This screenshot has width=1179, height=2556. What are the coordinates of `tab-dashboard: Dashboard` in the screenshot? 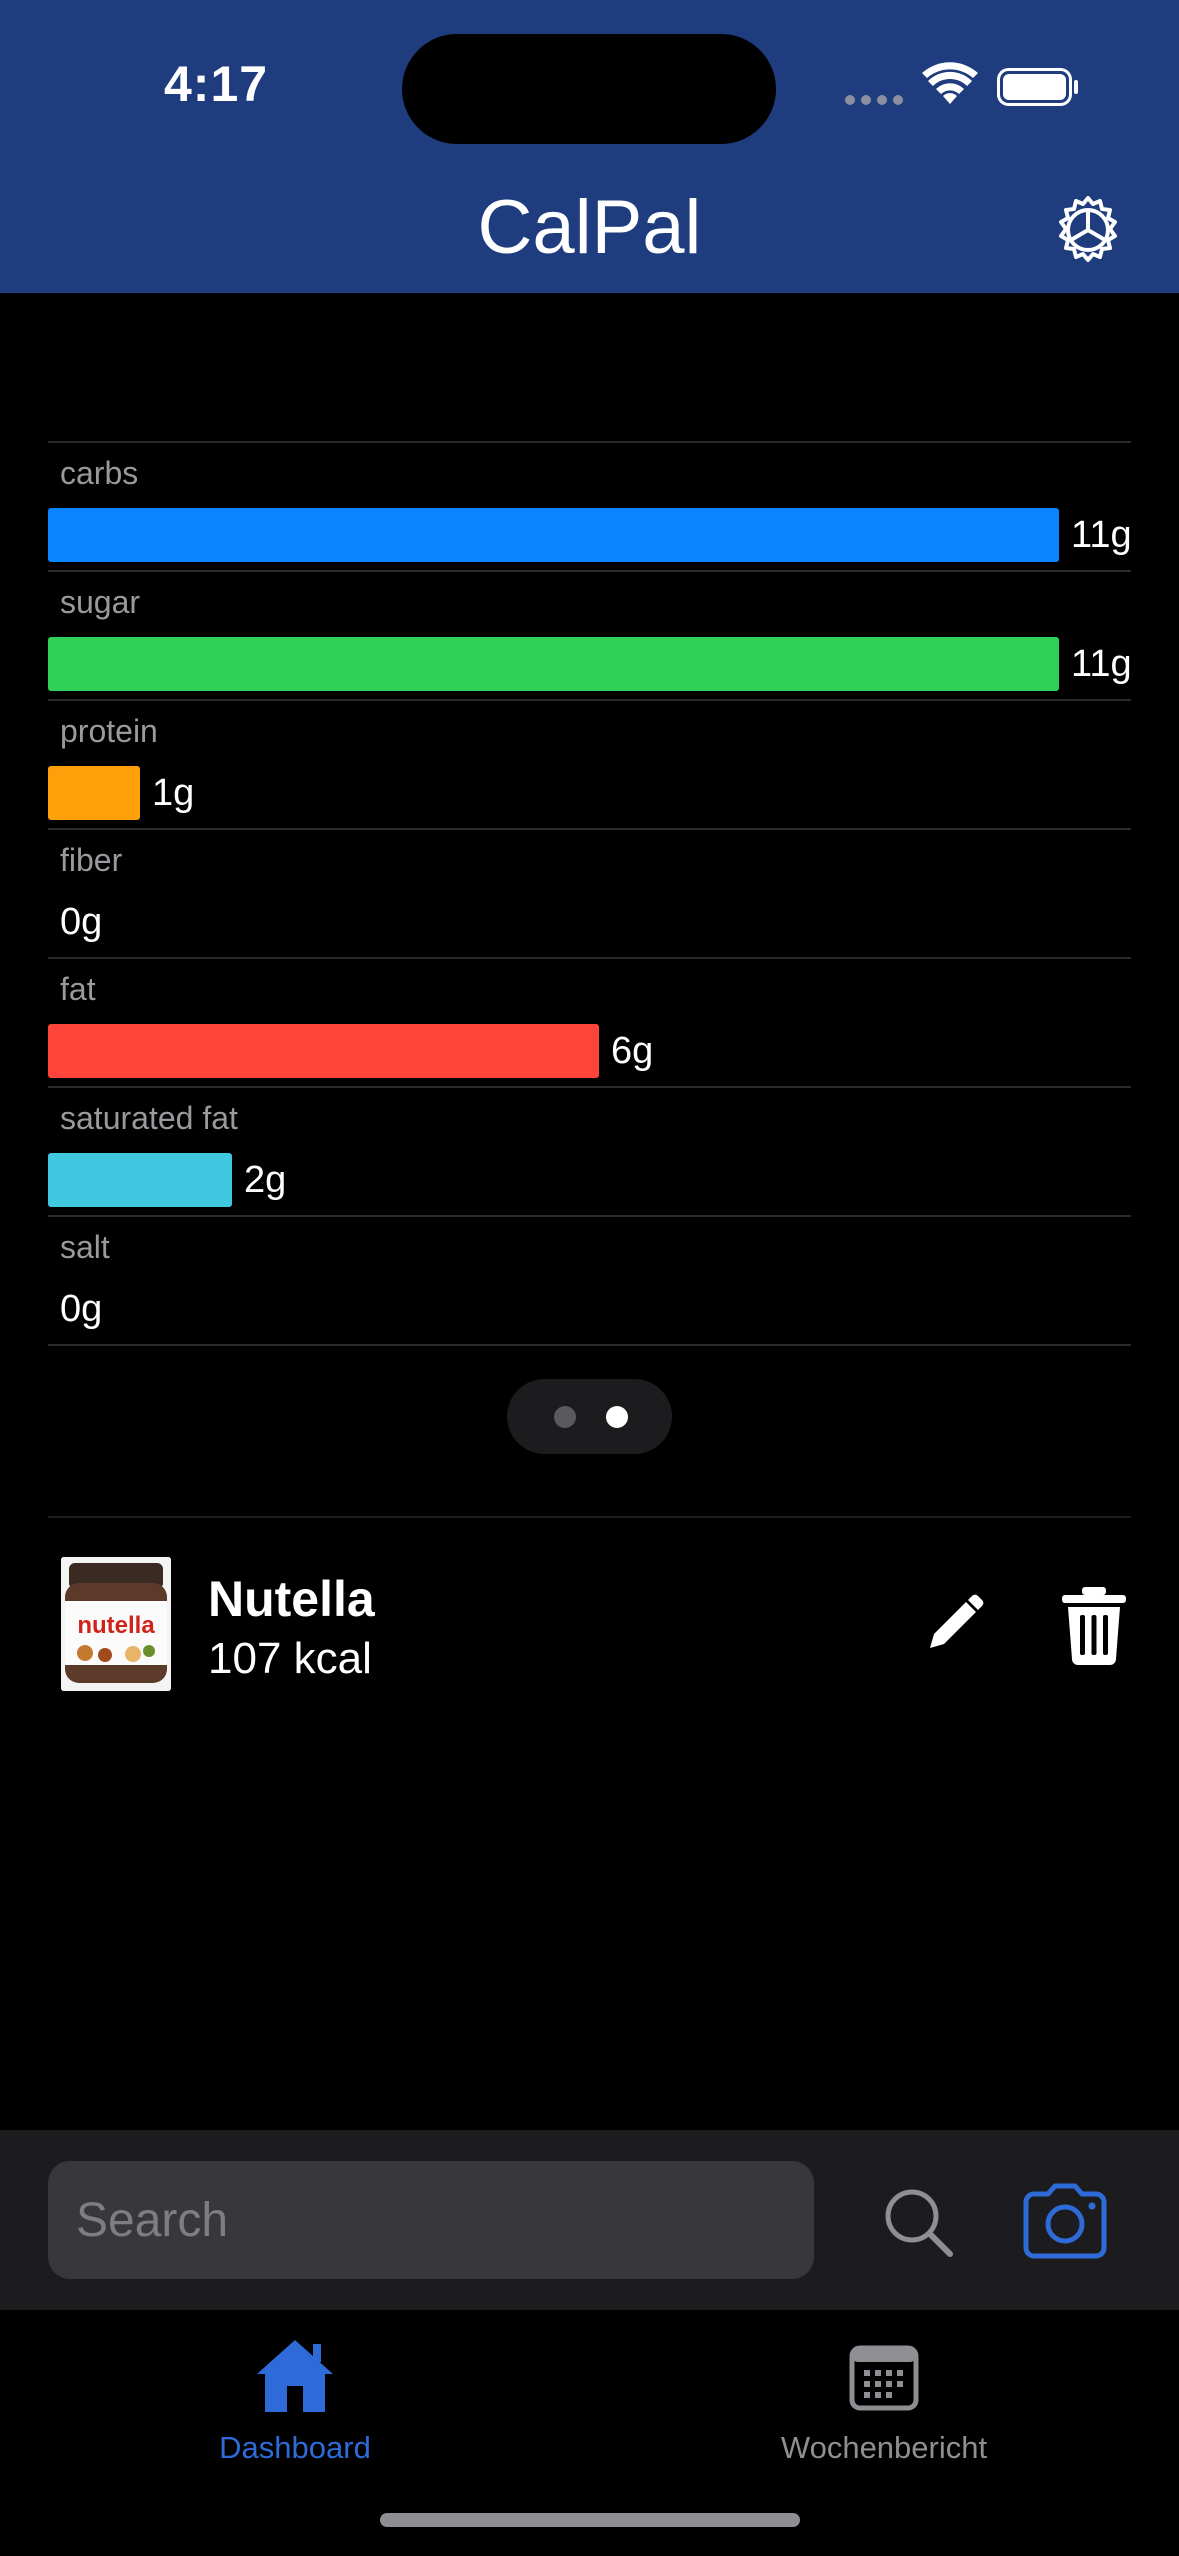 It's located at (295, 2400).